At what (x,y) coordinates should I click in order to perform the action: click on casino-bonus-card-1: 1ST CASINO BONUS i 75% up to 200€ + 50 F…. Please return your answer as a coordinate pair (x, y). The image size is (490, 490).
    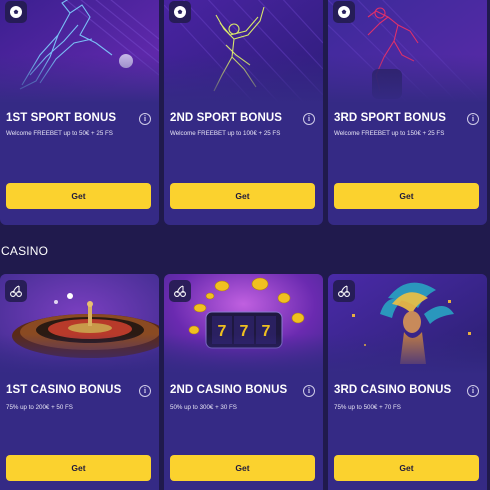
    Looking at the image, I should click on (79, 382).